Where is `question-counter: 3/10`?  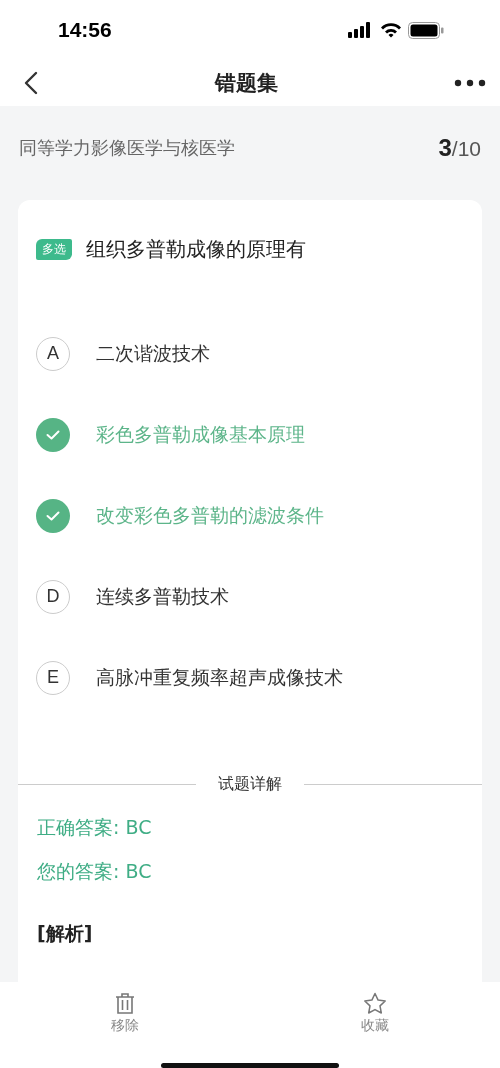 question-counter: 3/10 is located at coordinates (459, 148).